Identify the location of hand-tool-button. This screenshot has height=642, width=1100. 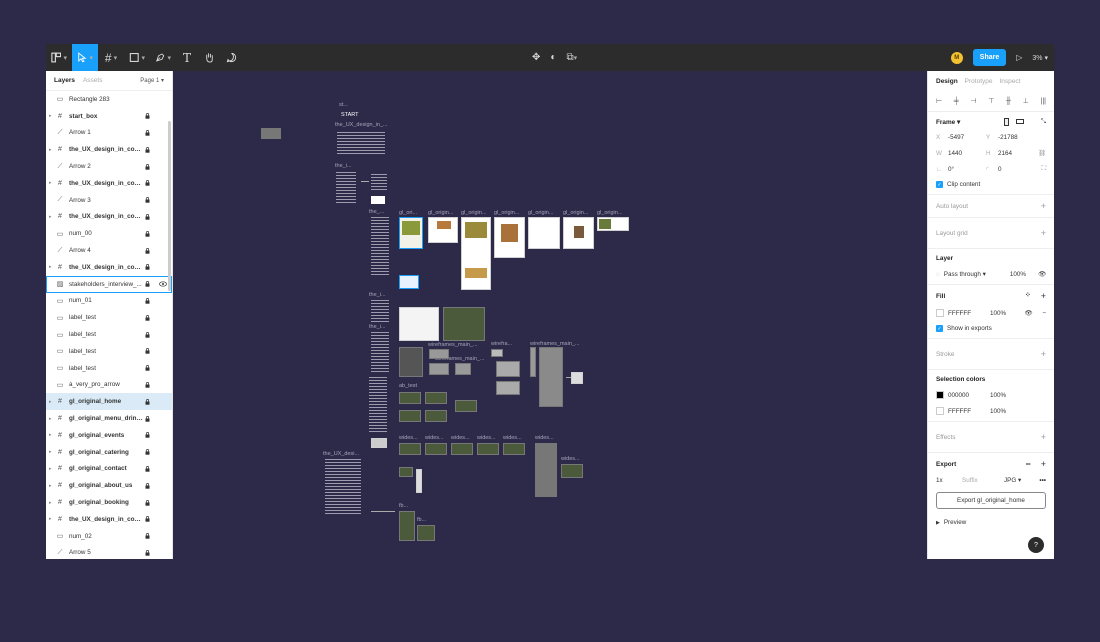
(209, 57).